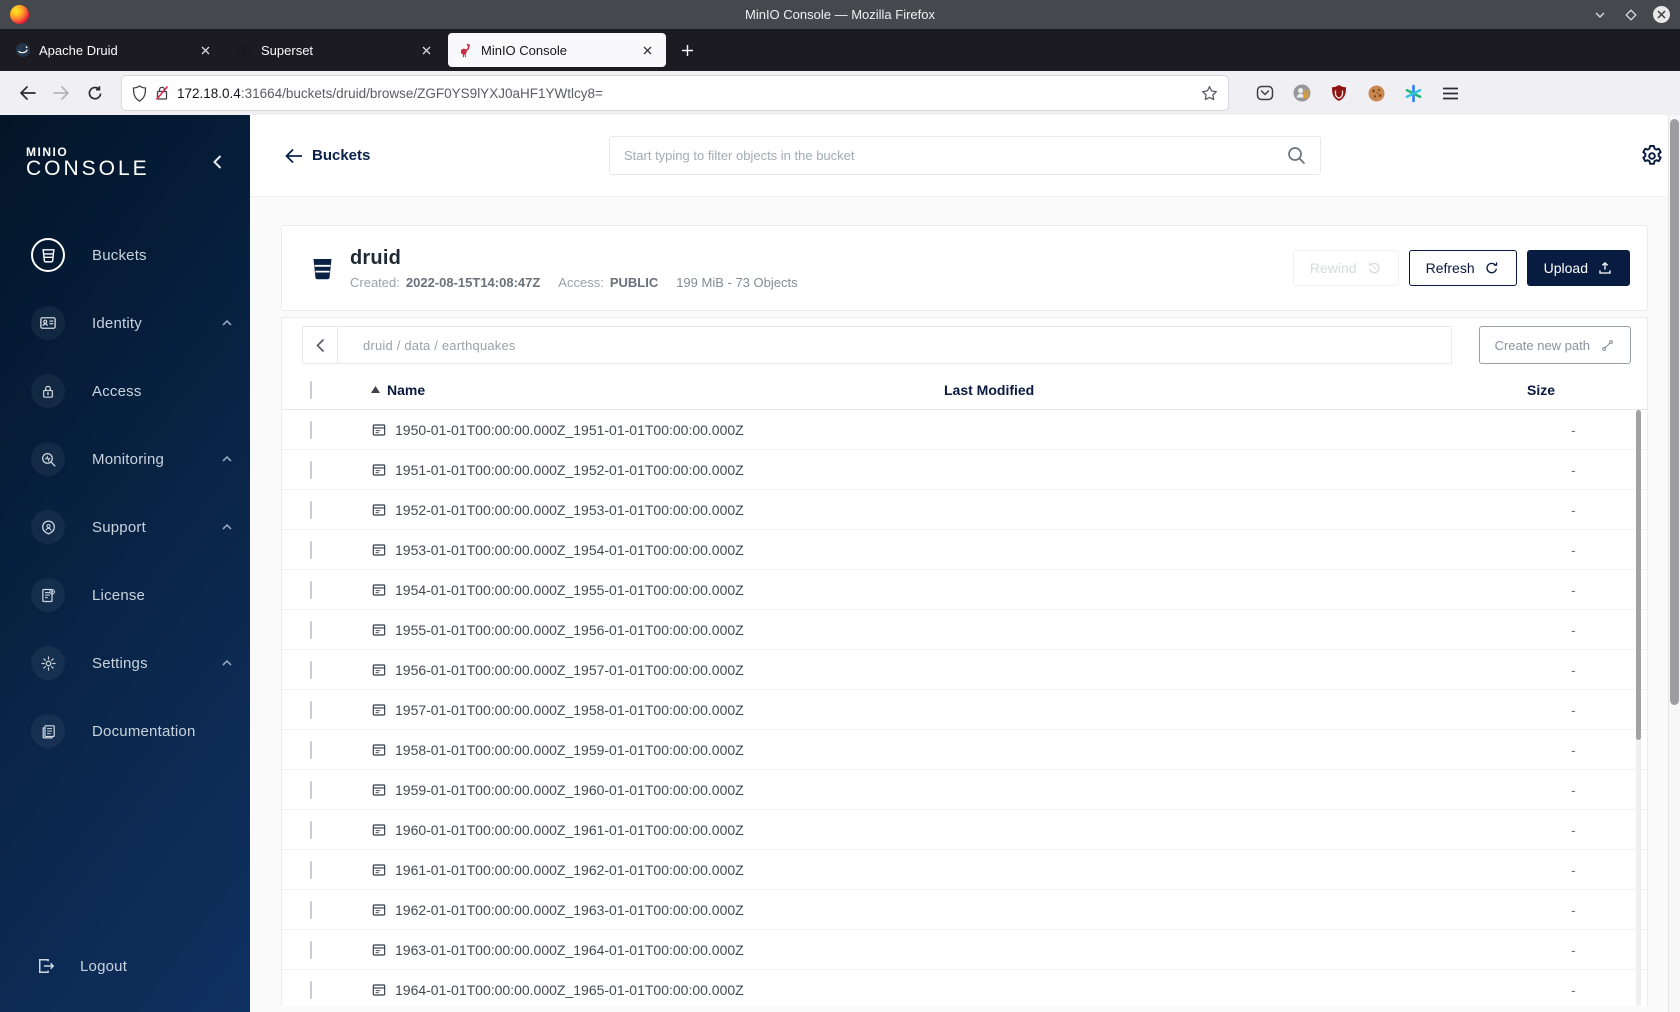 The height and width of the screenshot is (1012, 1680). What do you see at coordinates (1638, 575) in the screenshot?
I see `list-scrollbar-thumb` at bounding box center [1638, 575].